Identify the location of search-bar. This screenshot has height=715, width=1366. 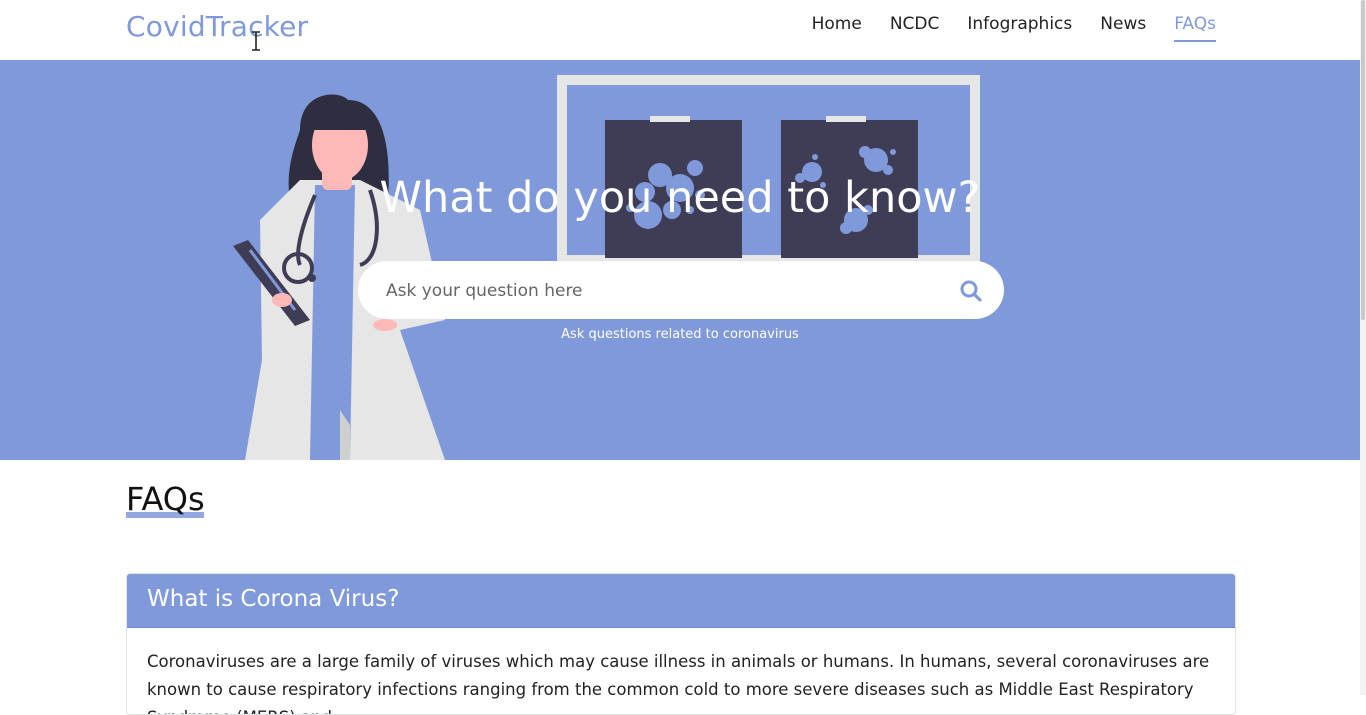
(681, 290).